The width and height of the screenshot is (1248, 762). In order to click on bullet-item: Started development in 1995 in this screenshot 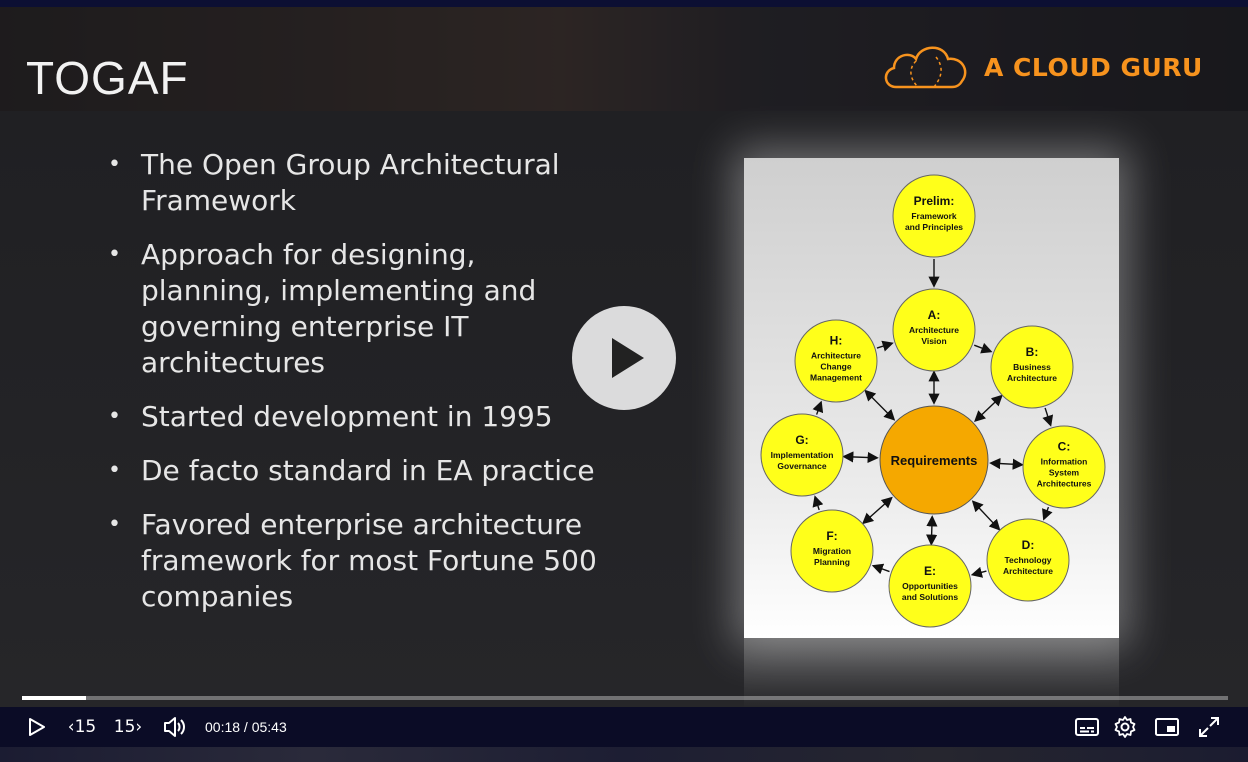, I will do `click(358, 417)`.